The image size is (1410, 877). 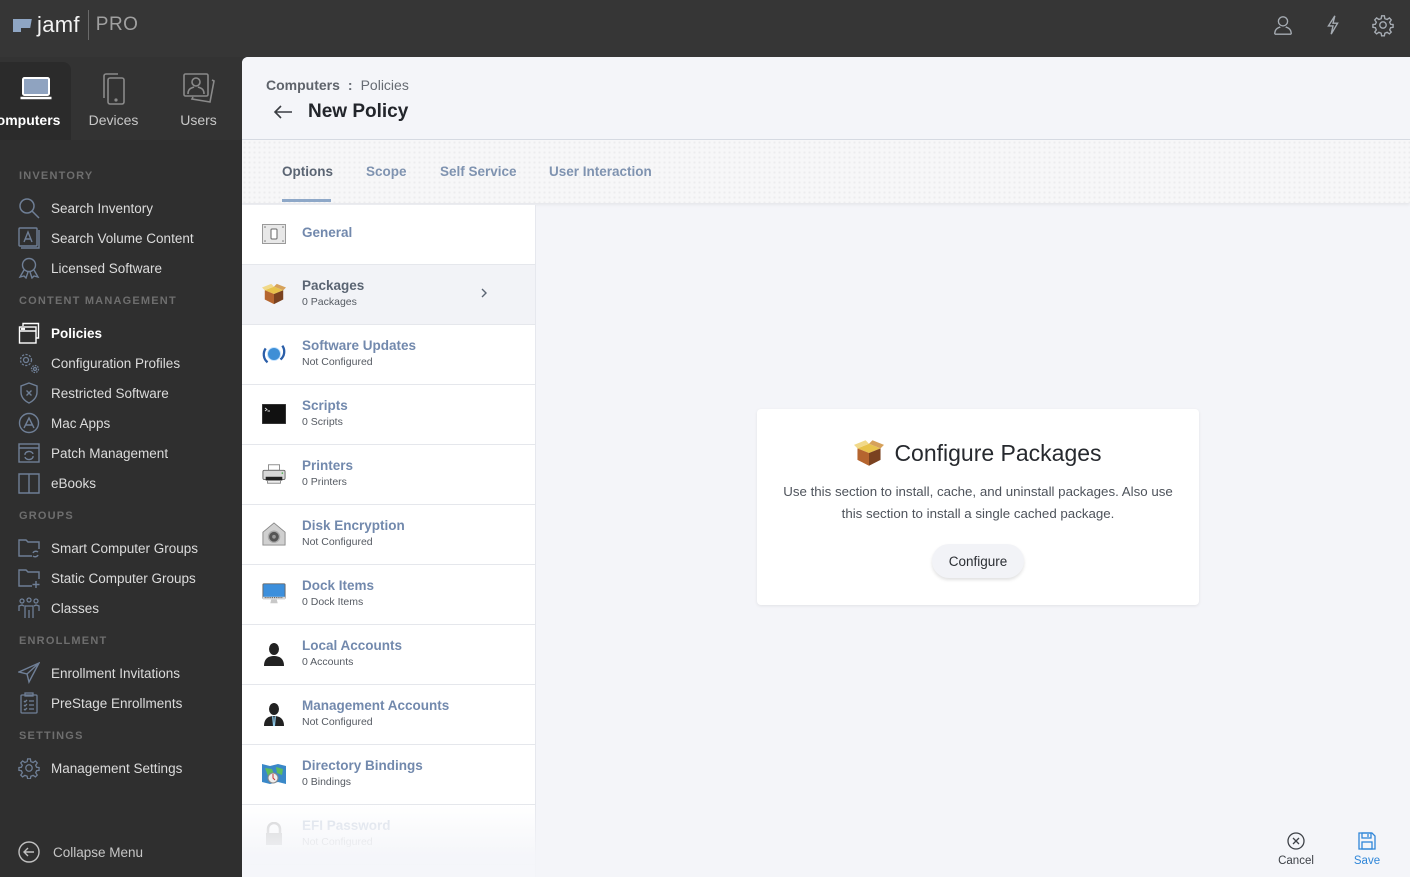 I want to click on option-title: General, so click(x=327, y=232).